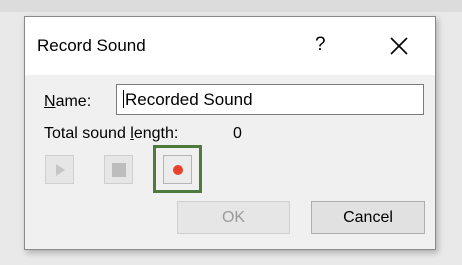  I want to click on name-label-accelerator: N, so click(50, 101).